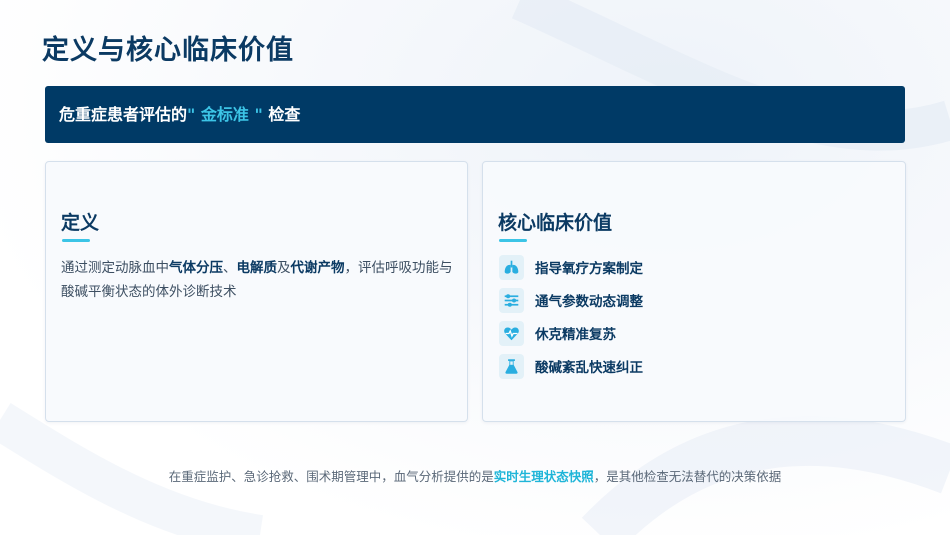 The width and height of the screenshot is (950, 535). Describe the element at coordinates (511, 300) in the screenshot. I see `sliders-icon` at that location.